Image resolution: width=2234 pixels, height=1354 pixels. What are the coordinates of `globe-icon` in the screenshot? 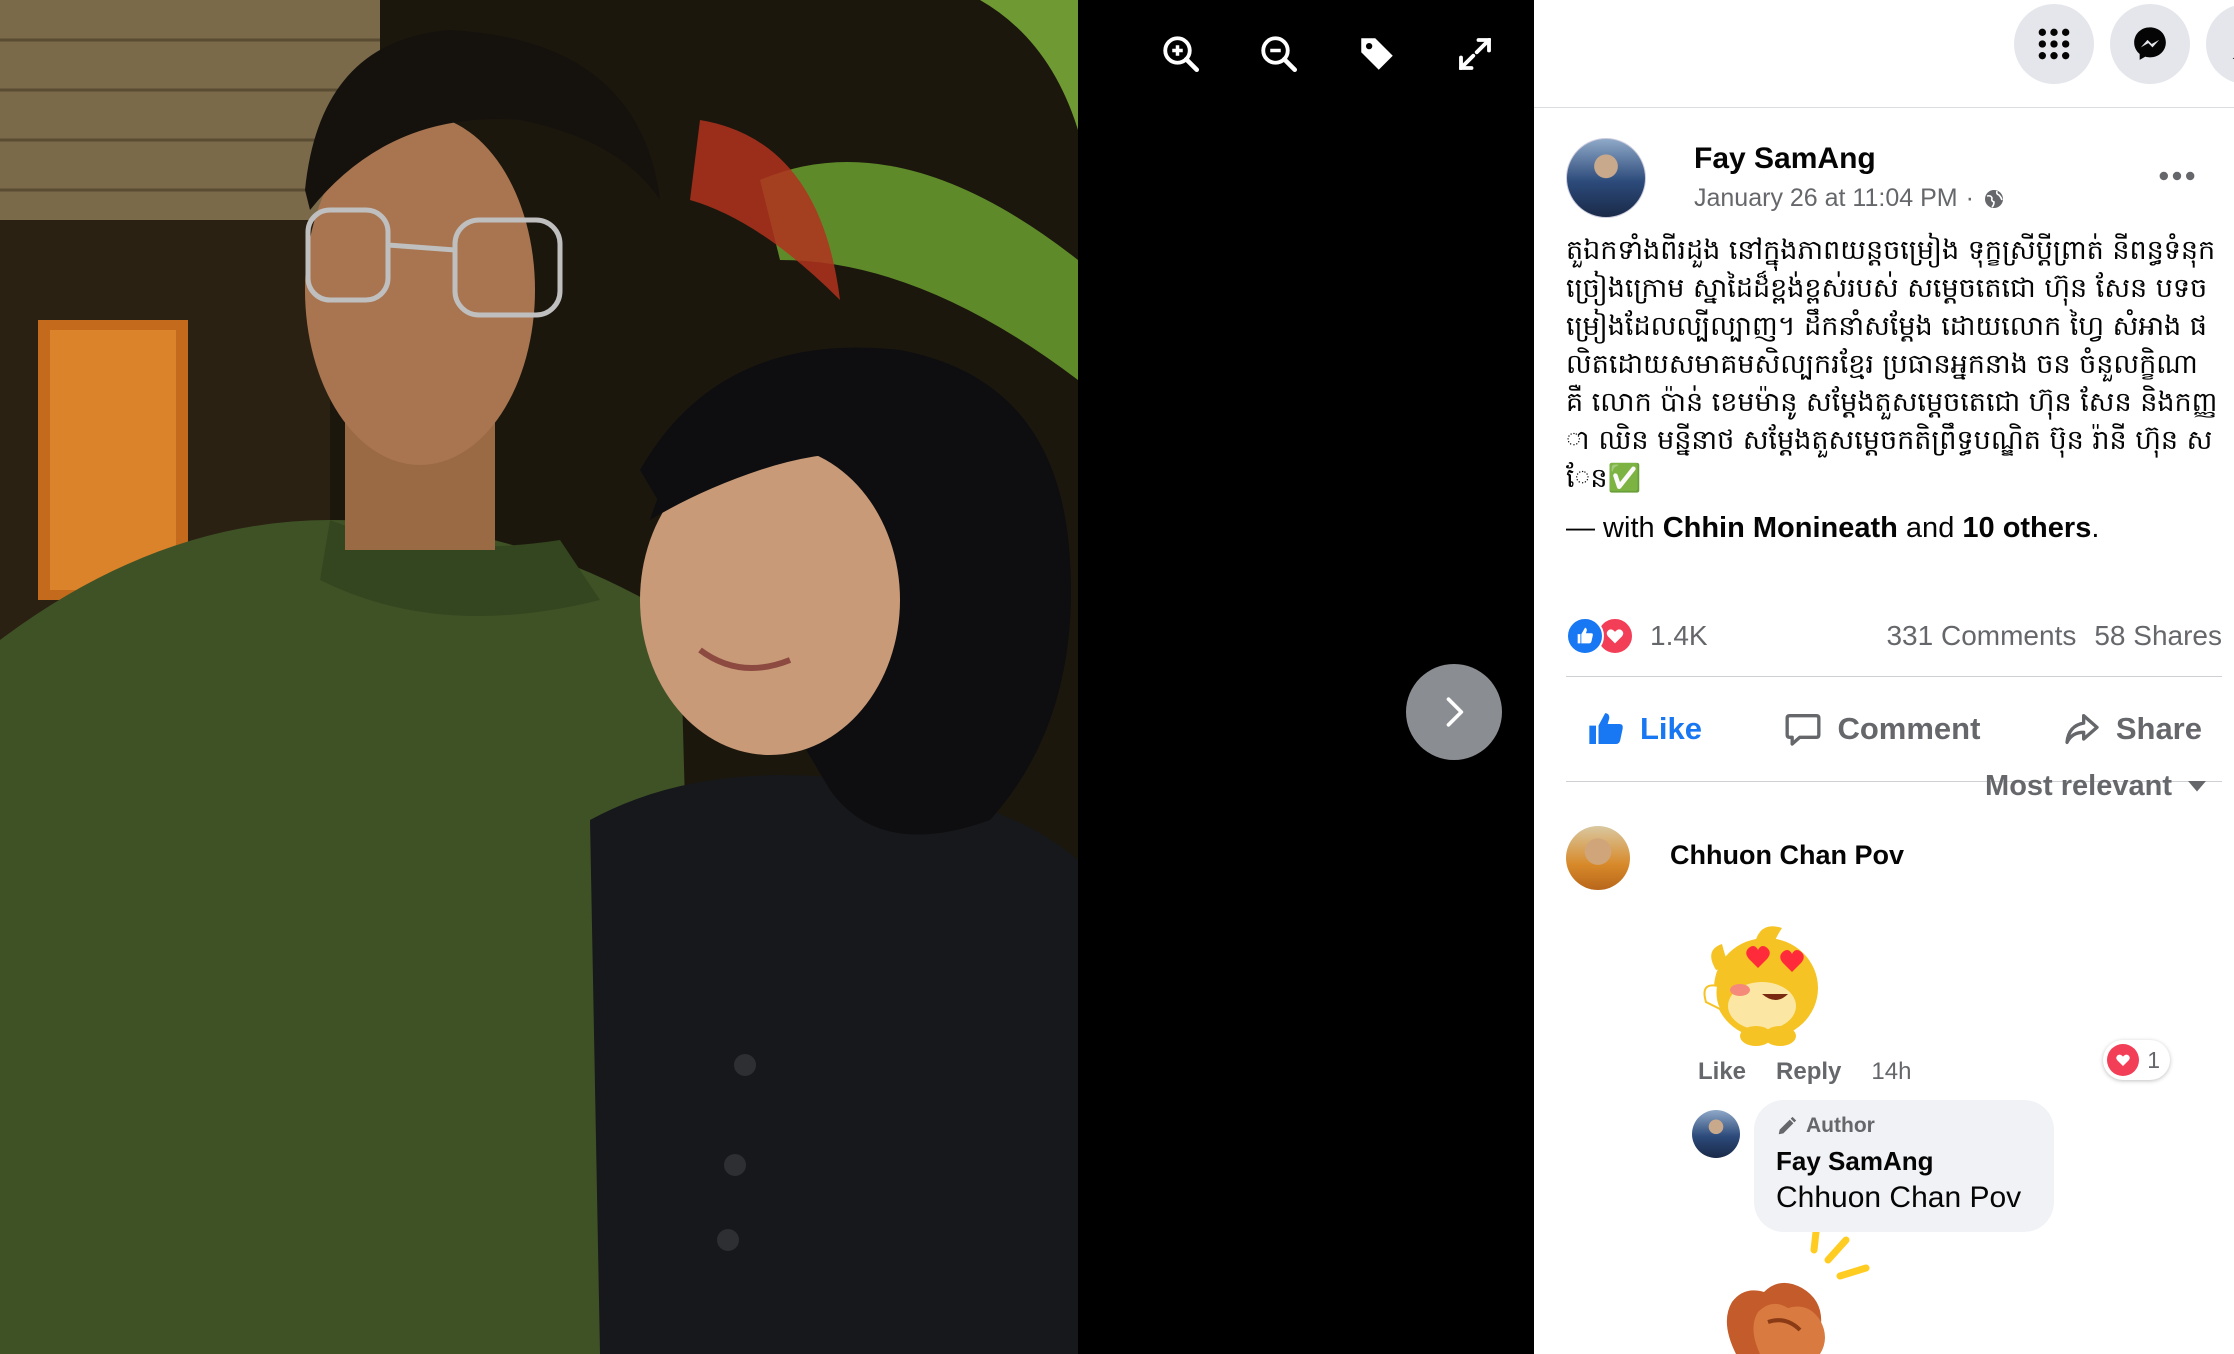 It's located at (1994, 199).